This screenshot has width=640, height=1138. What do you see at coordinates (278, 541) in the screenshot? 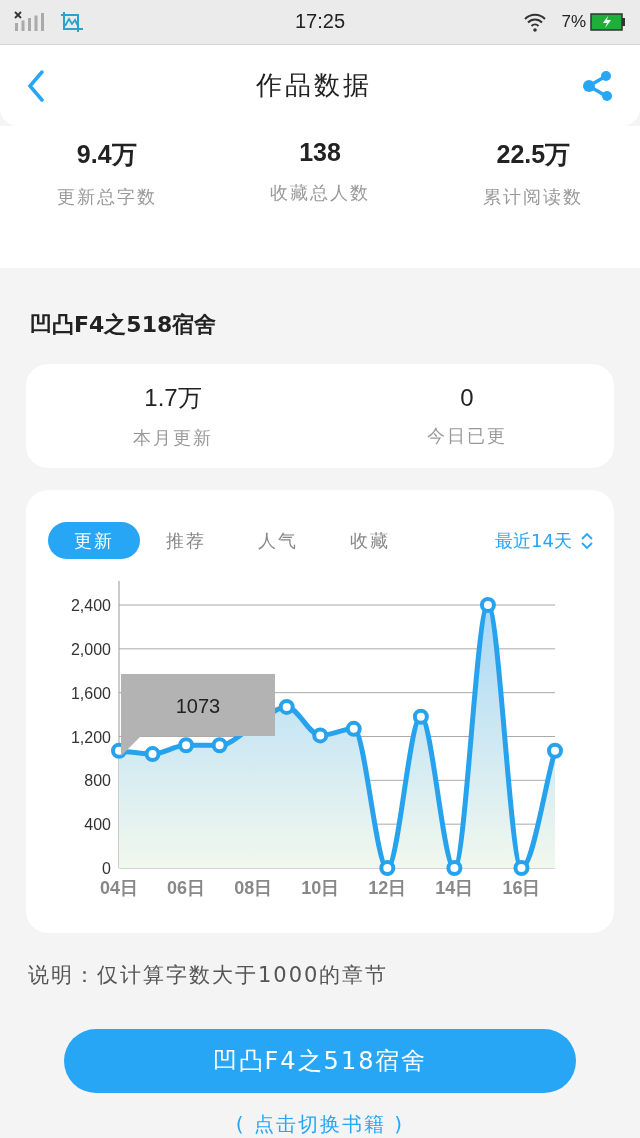
I see `chart-tab: 人气` at bounding box center [278, 541].